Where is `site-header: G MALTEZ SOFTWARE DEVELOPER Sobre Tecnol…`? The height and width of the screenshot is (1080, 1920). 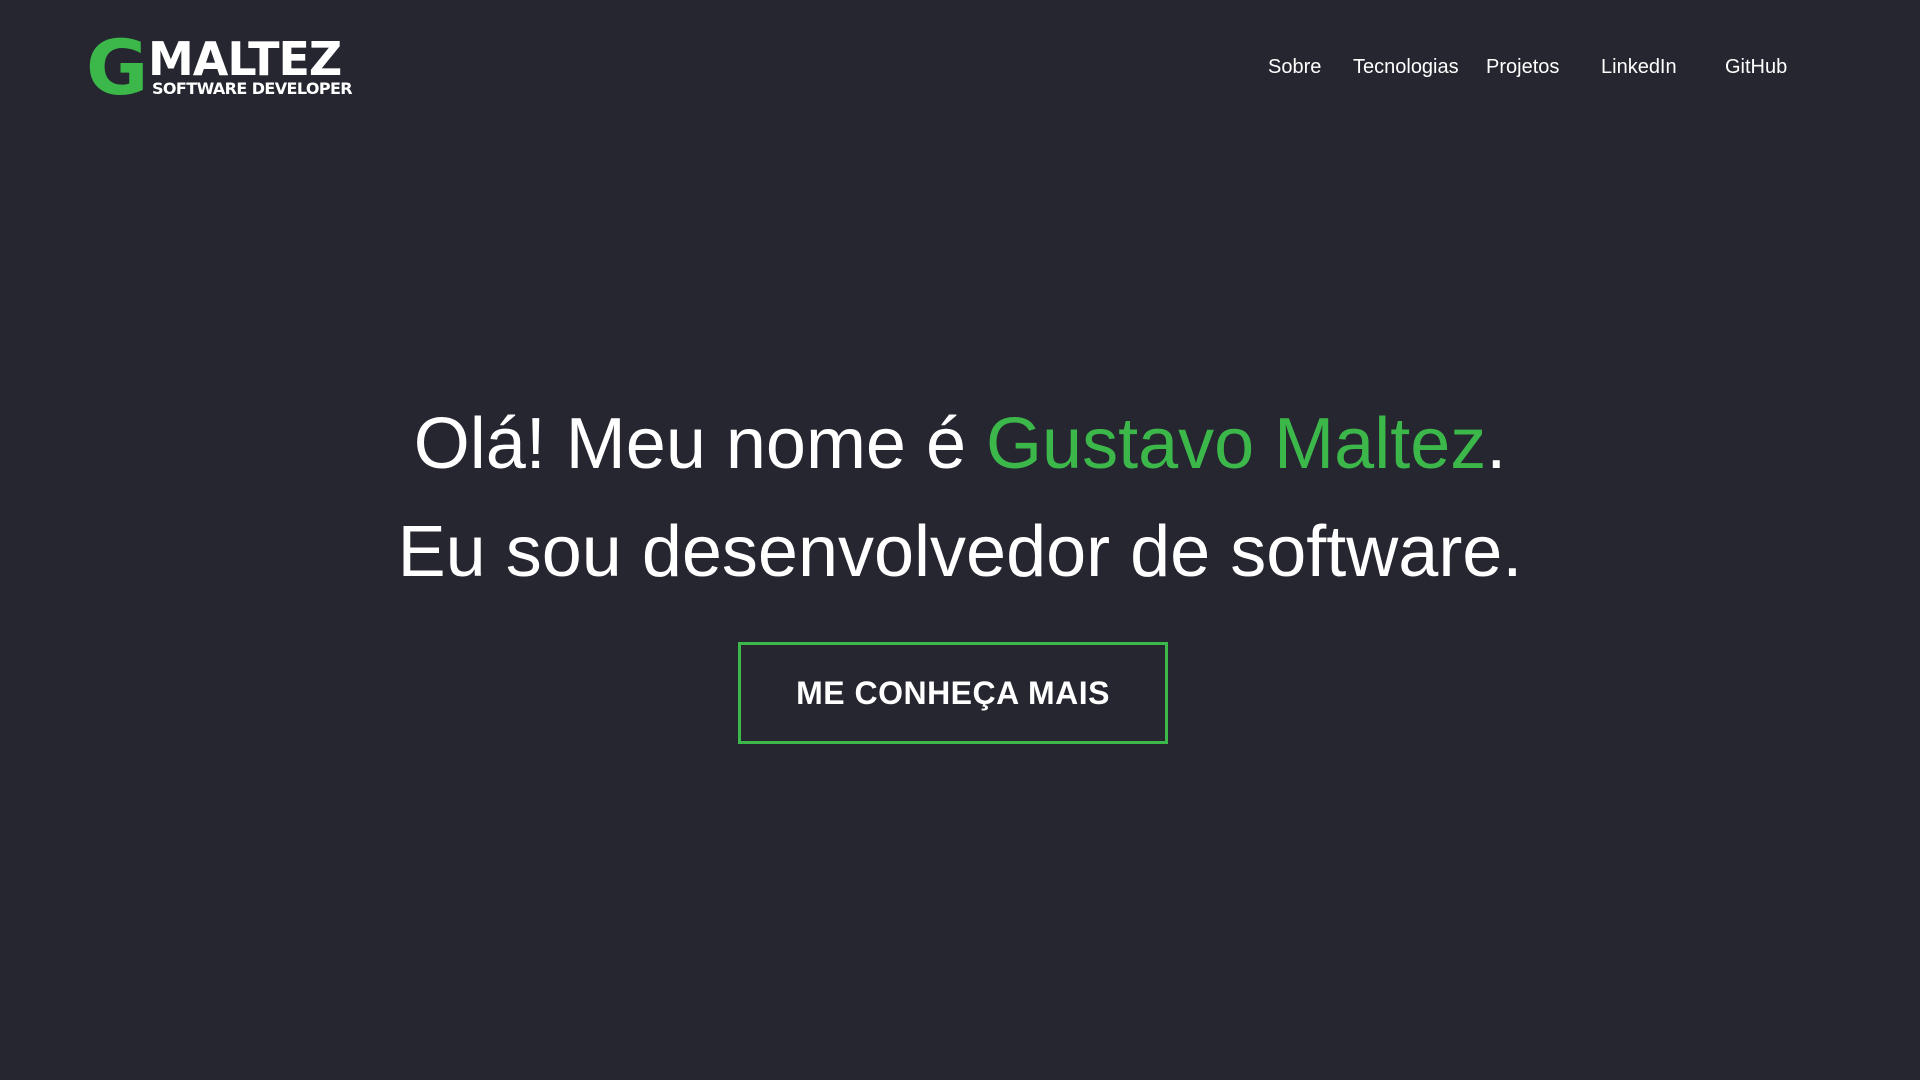 site-header: G MALTEZ SOFTWARE DEVELOPER Sobre Tecnol… is located at coordinates (960, 70).